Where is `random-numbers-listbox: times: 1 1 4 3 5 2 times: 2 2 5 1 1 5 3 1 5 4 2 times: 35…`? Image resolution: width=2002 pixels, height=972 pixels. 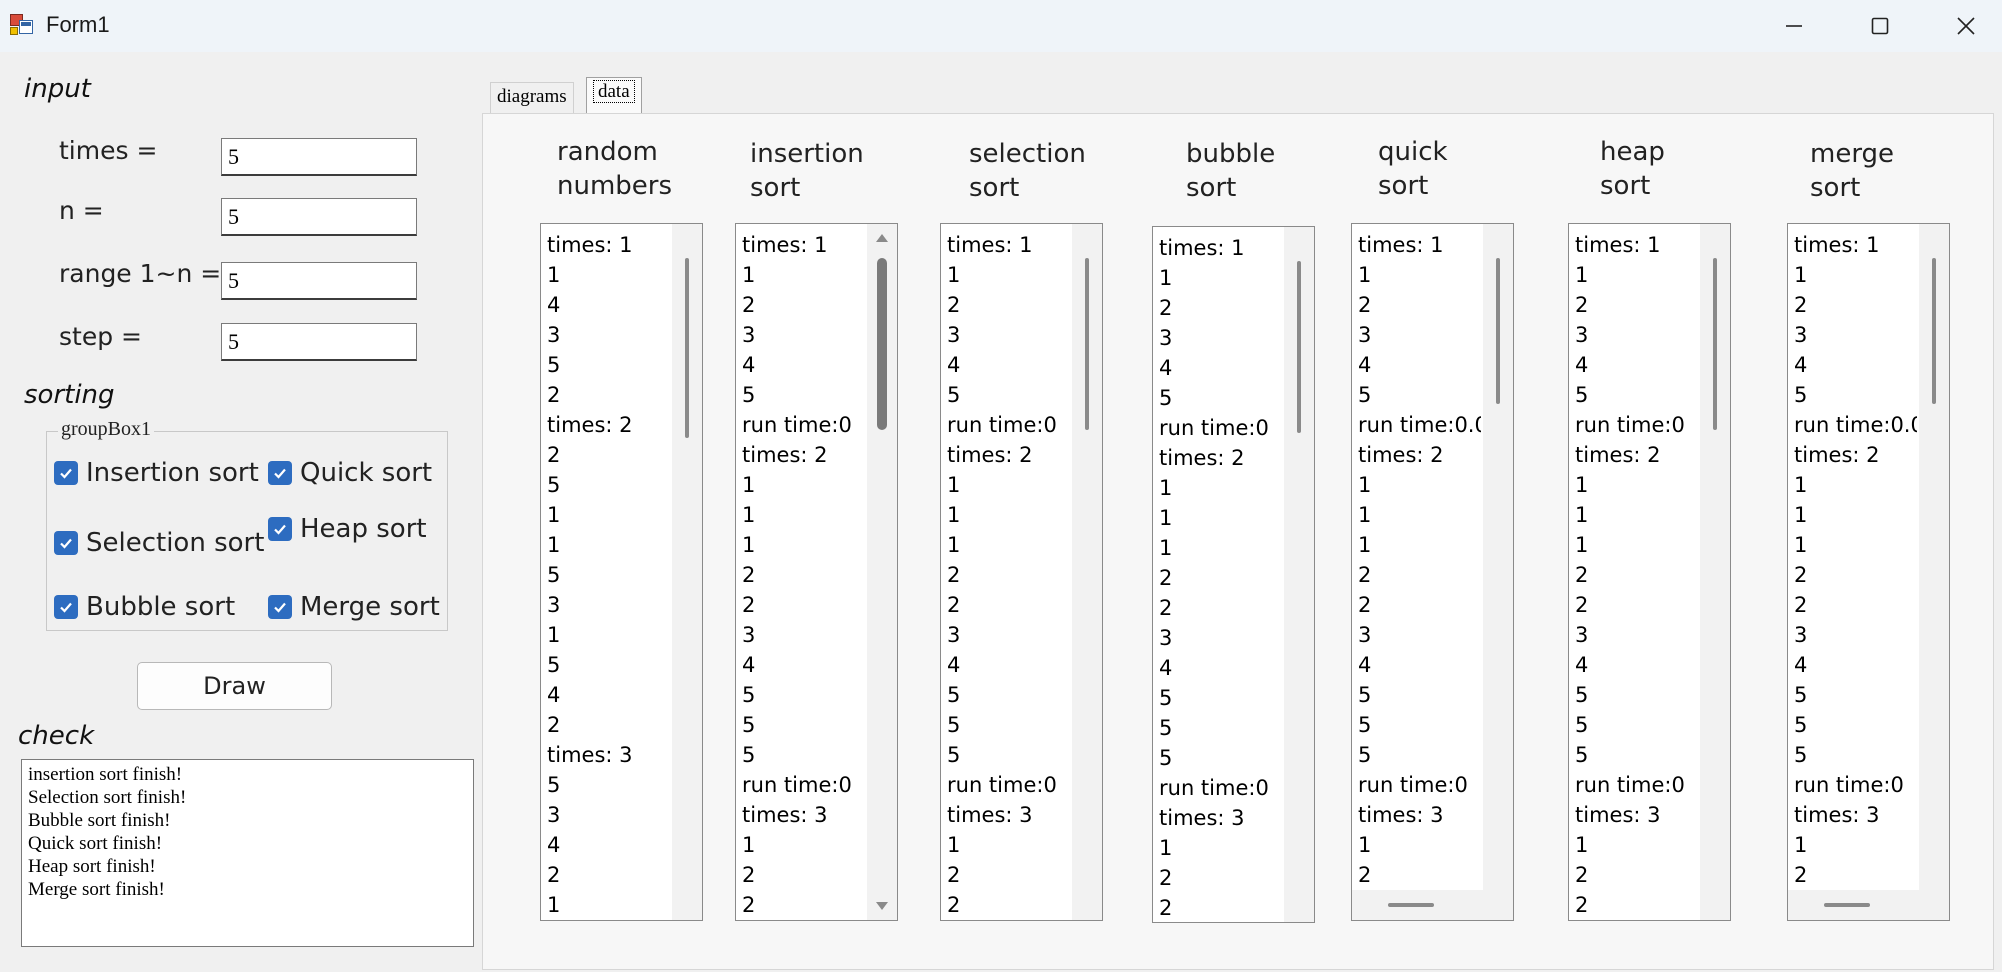 random-numbers-listbox: times: 1 1 4 3 5 2 times: 2 2 5 1 1 5 3 1 5 4 2 times: 35… is located at coordinates (621, 572).